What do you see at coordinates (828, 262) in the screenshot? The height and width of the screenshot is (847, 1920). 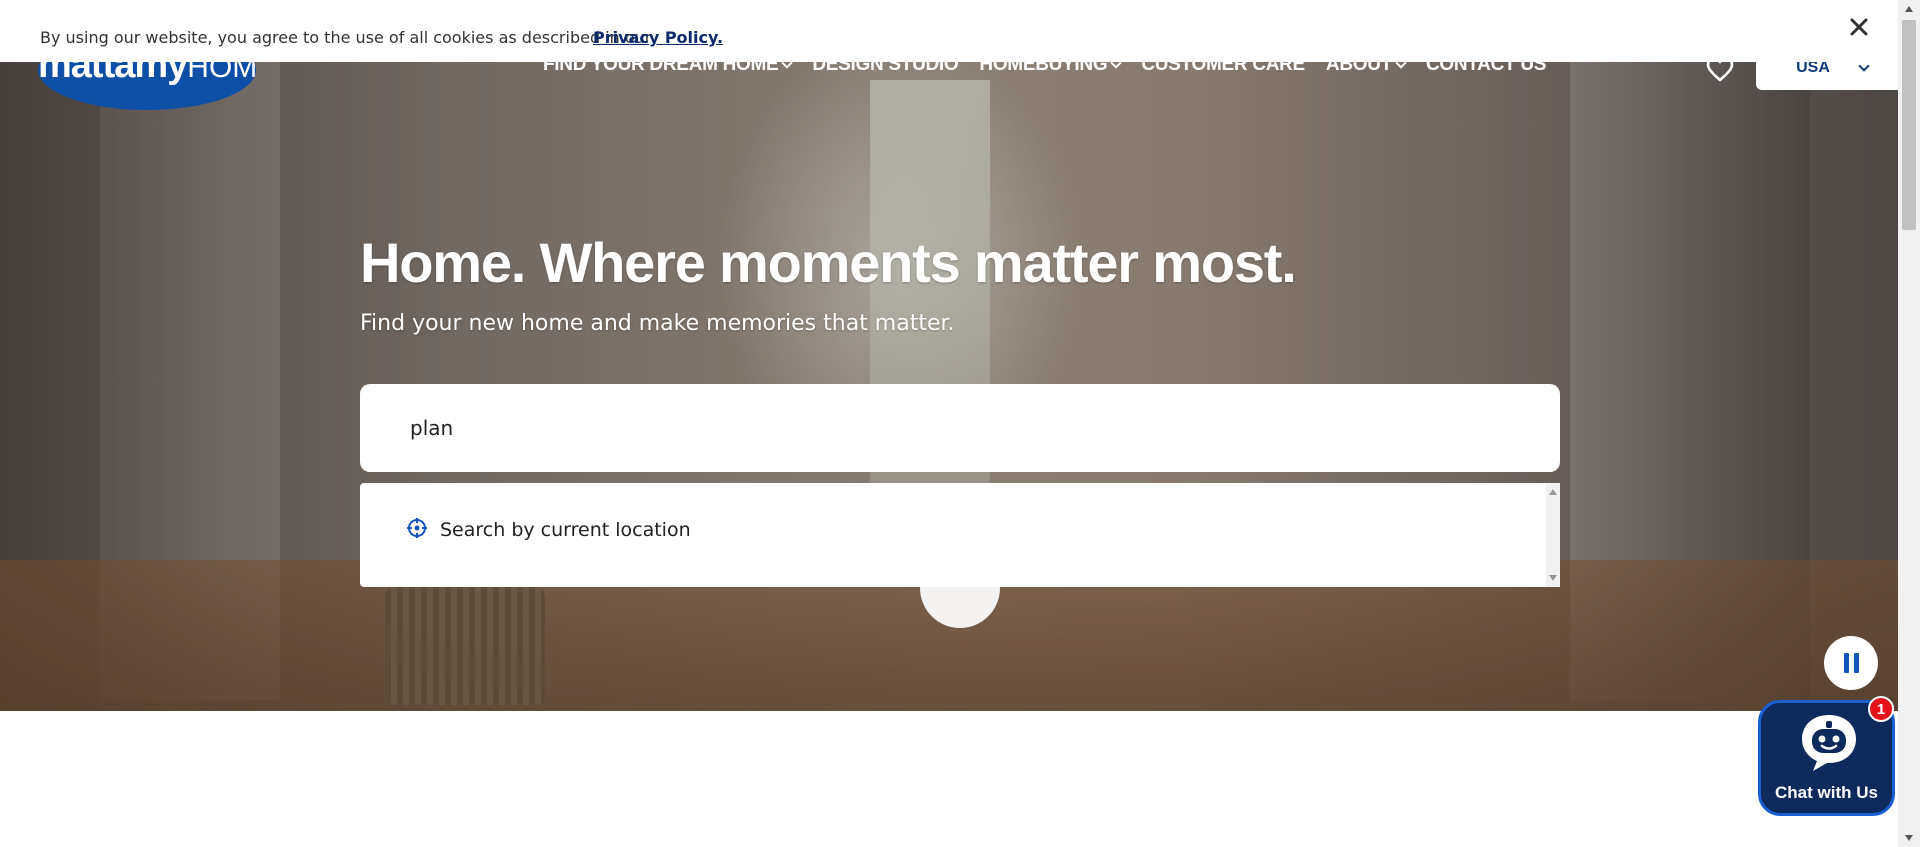 I see `hero-headline: Home. Where moments matter most.` at bounding box center [828, 262].